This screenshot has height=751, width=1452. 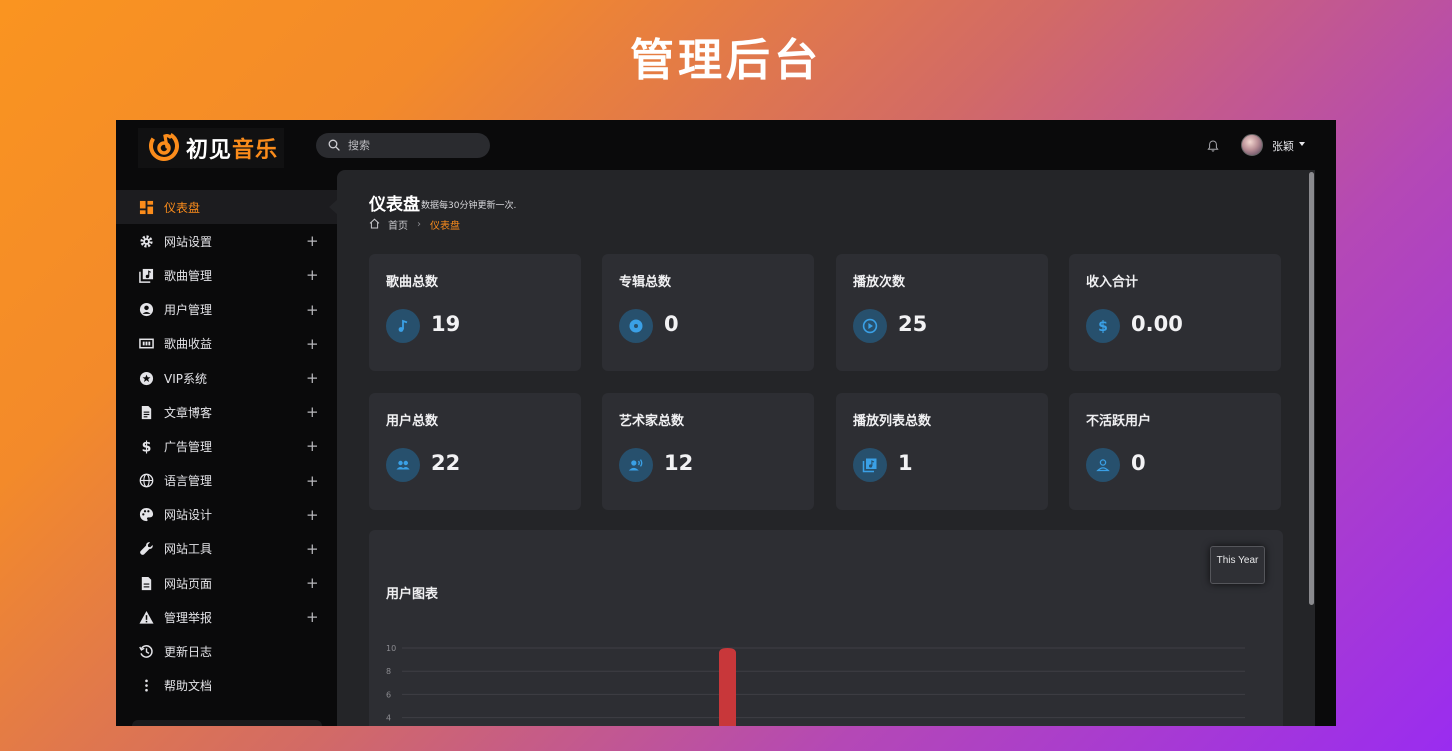 I want to click on stat-label: 用户总数, so click(x=412, y=421).